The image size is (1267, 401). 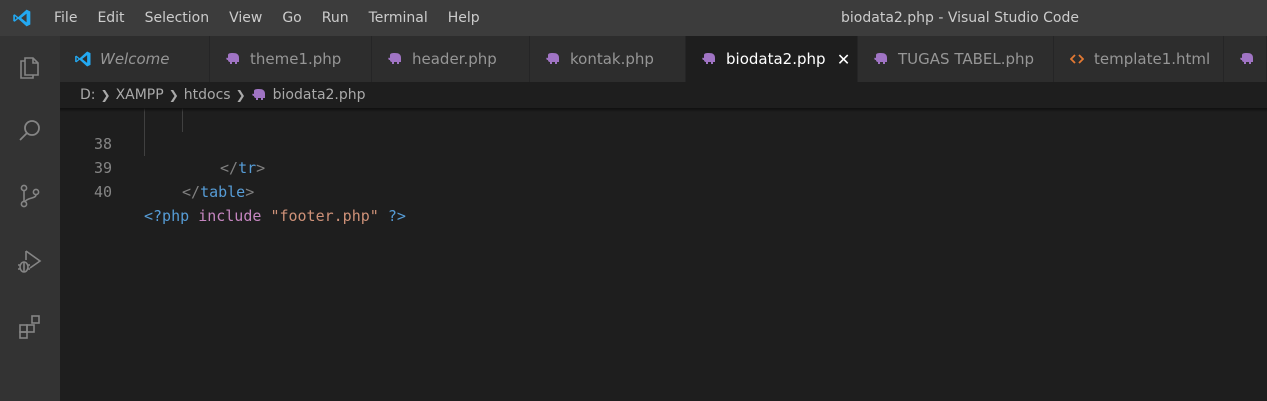 I want to click on menu-terminal: Terminal, so click(x=398, y=18).